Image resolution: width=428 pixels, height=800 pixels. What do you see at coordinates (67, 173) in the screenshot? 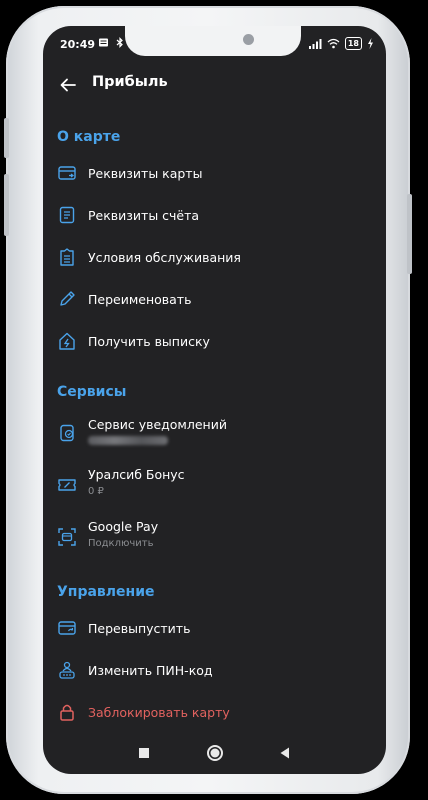
I see `card-details-icon` at bounding box center [67, 173].